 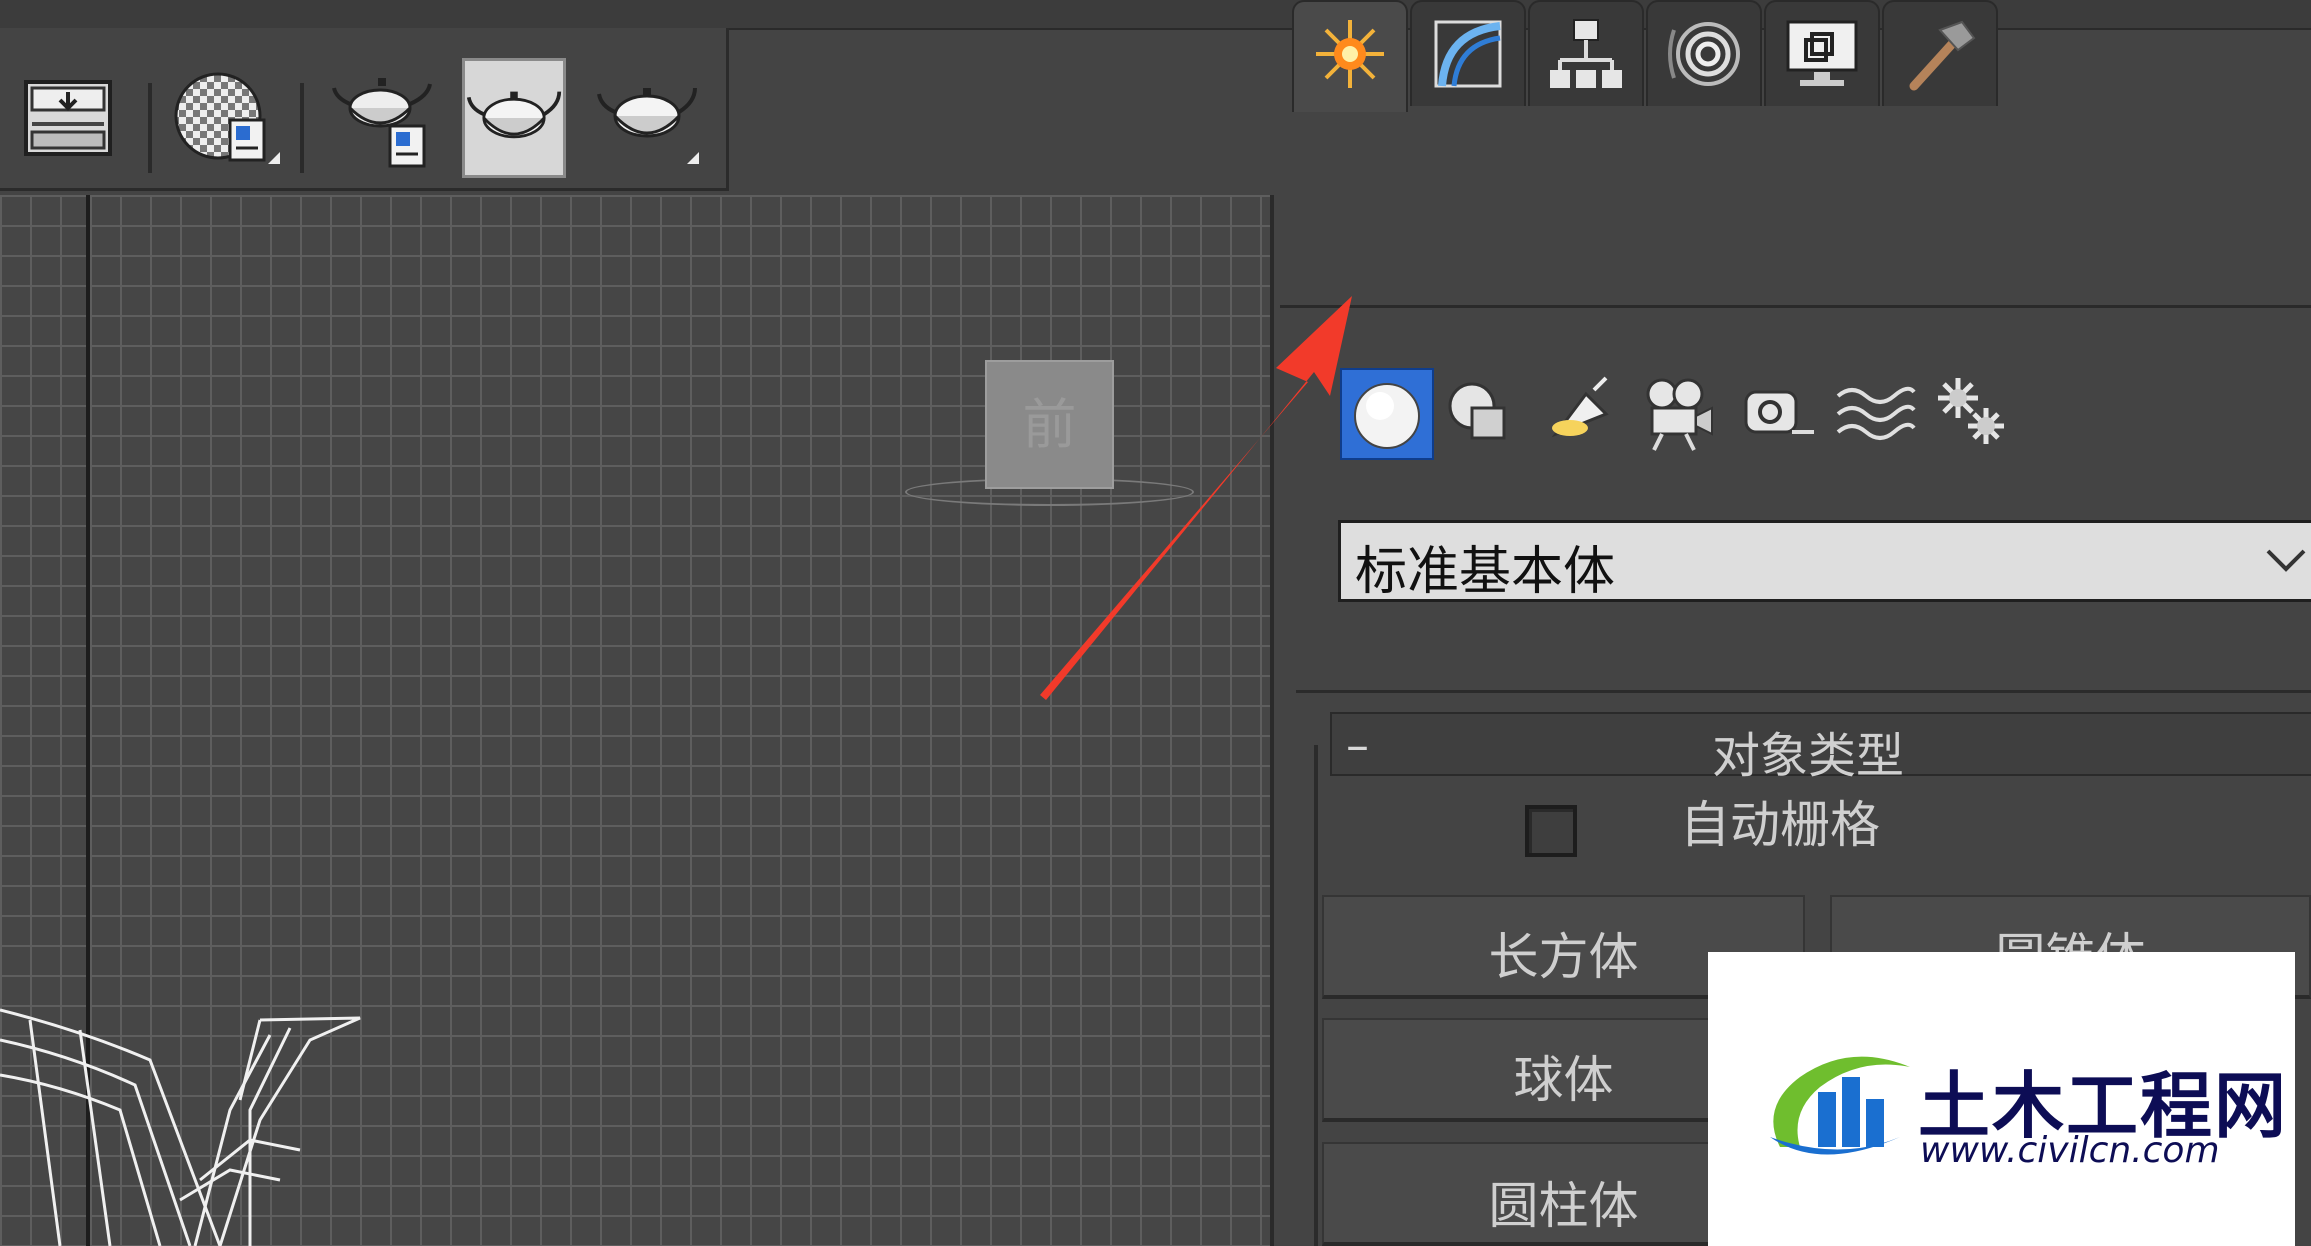 What do you see at coordinates (2286, 560) in the screenshot?
I see `chevron-down-icon` at bounding box center [2286, 560].